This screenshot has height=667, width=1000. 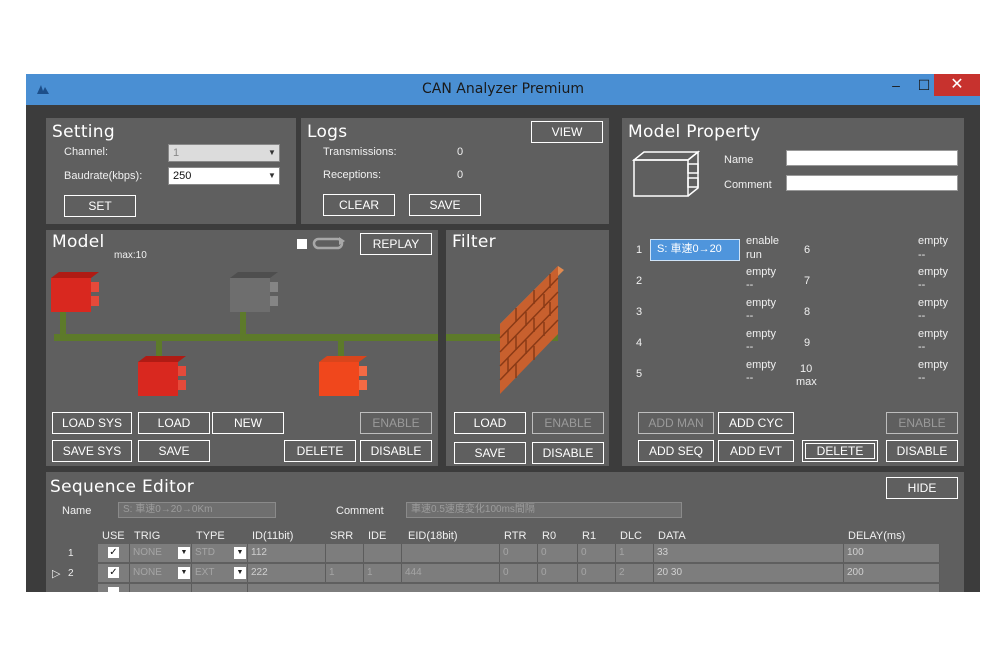 I want to click on srr-cell, so click(x=345, y=553).